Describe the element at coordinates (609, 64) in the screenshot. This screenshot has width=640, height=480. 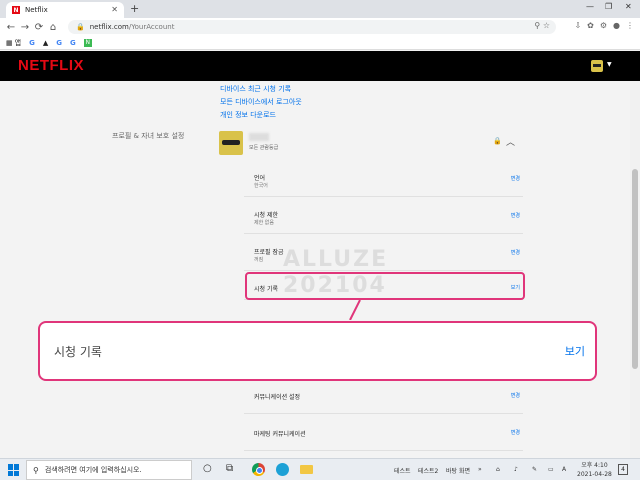
I see `caret-down-icon: ▼` at that location.